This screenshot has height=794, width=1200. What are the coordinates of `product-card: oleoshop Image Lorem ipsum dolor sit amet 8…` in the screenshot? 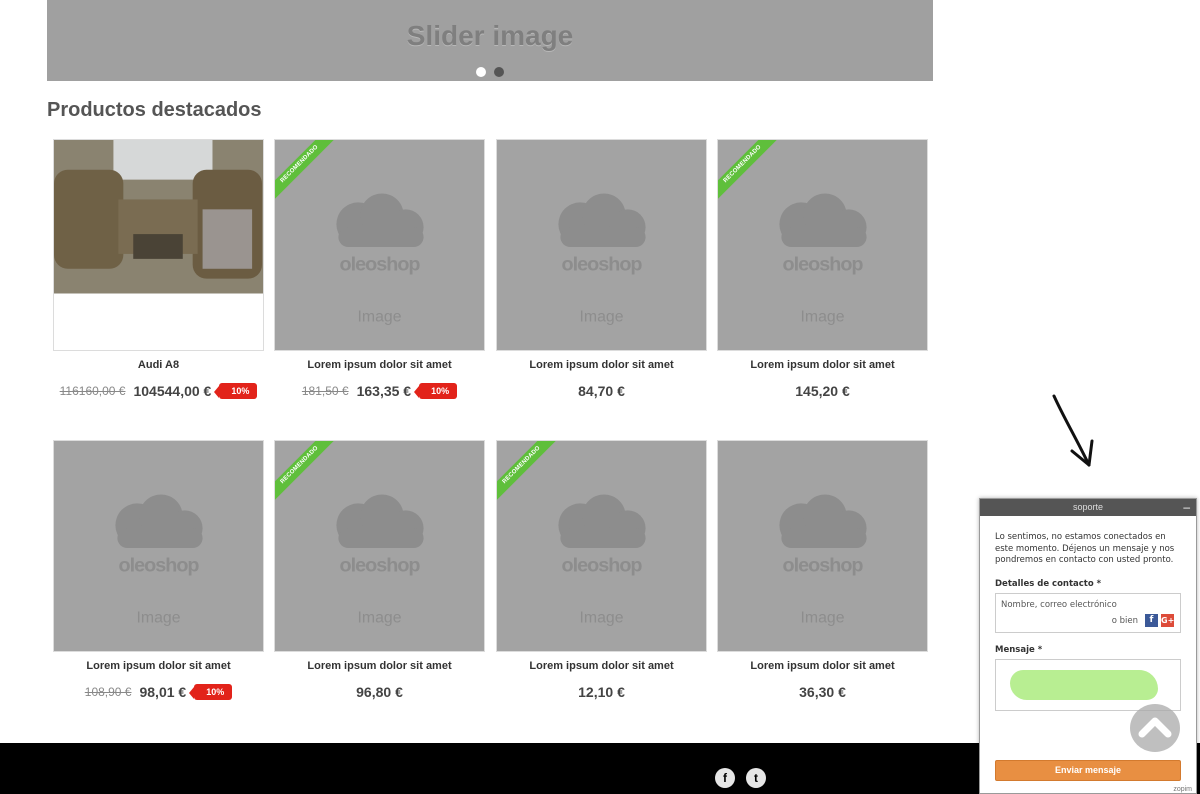 It's located at (601, 270).